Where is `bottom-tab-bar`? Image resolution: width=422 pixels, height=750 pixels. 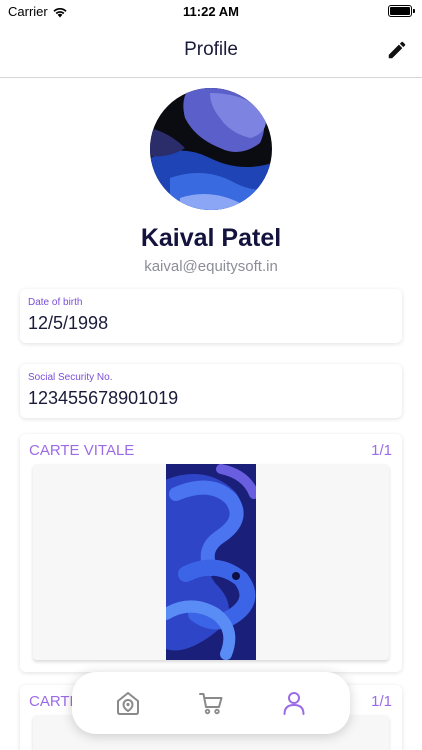
bottom-tab-bar is located at coordinates (211, 703).